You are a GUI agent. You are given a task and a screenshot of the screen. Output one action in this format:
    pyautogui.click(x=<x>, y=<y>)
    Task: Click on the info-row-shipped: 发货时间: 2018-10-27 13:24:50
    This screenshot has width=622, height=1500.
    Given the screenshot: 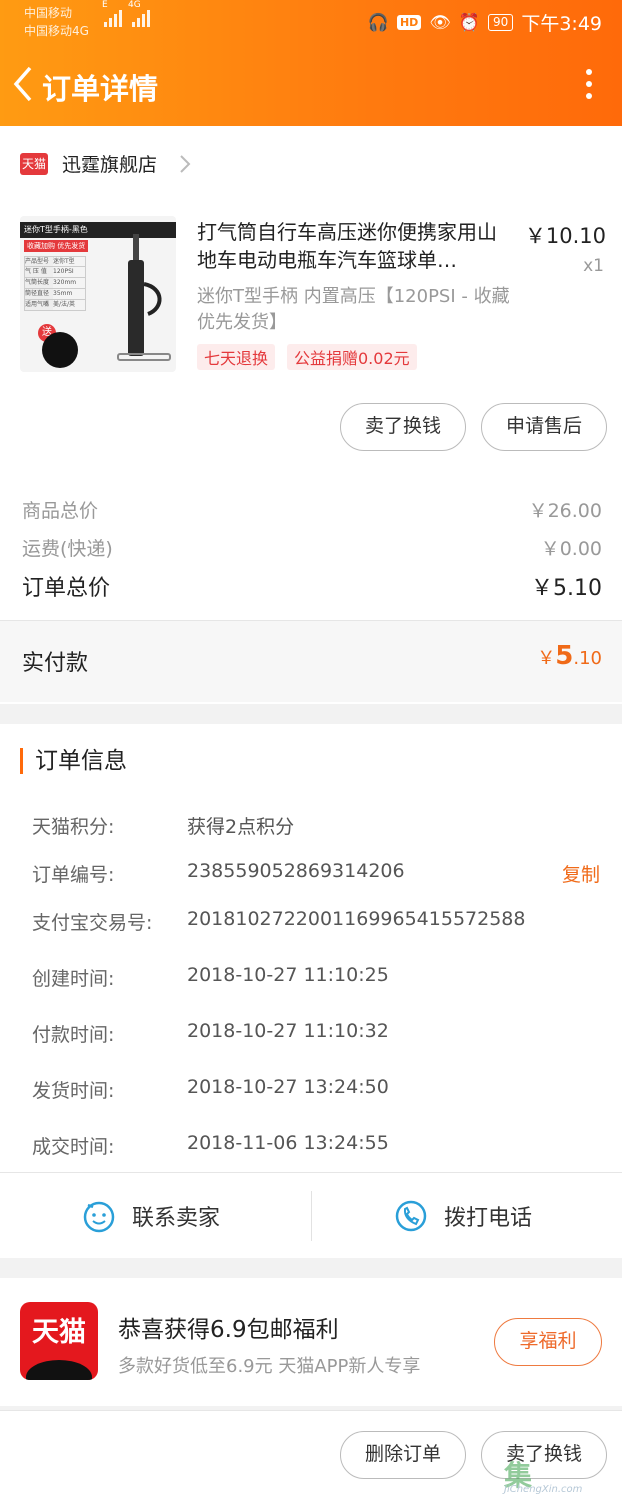 What is the action you would take?
    pyautogui.click(x=316, y=1091)
    